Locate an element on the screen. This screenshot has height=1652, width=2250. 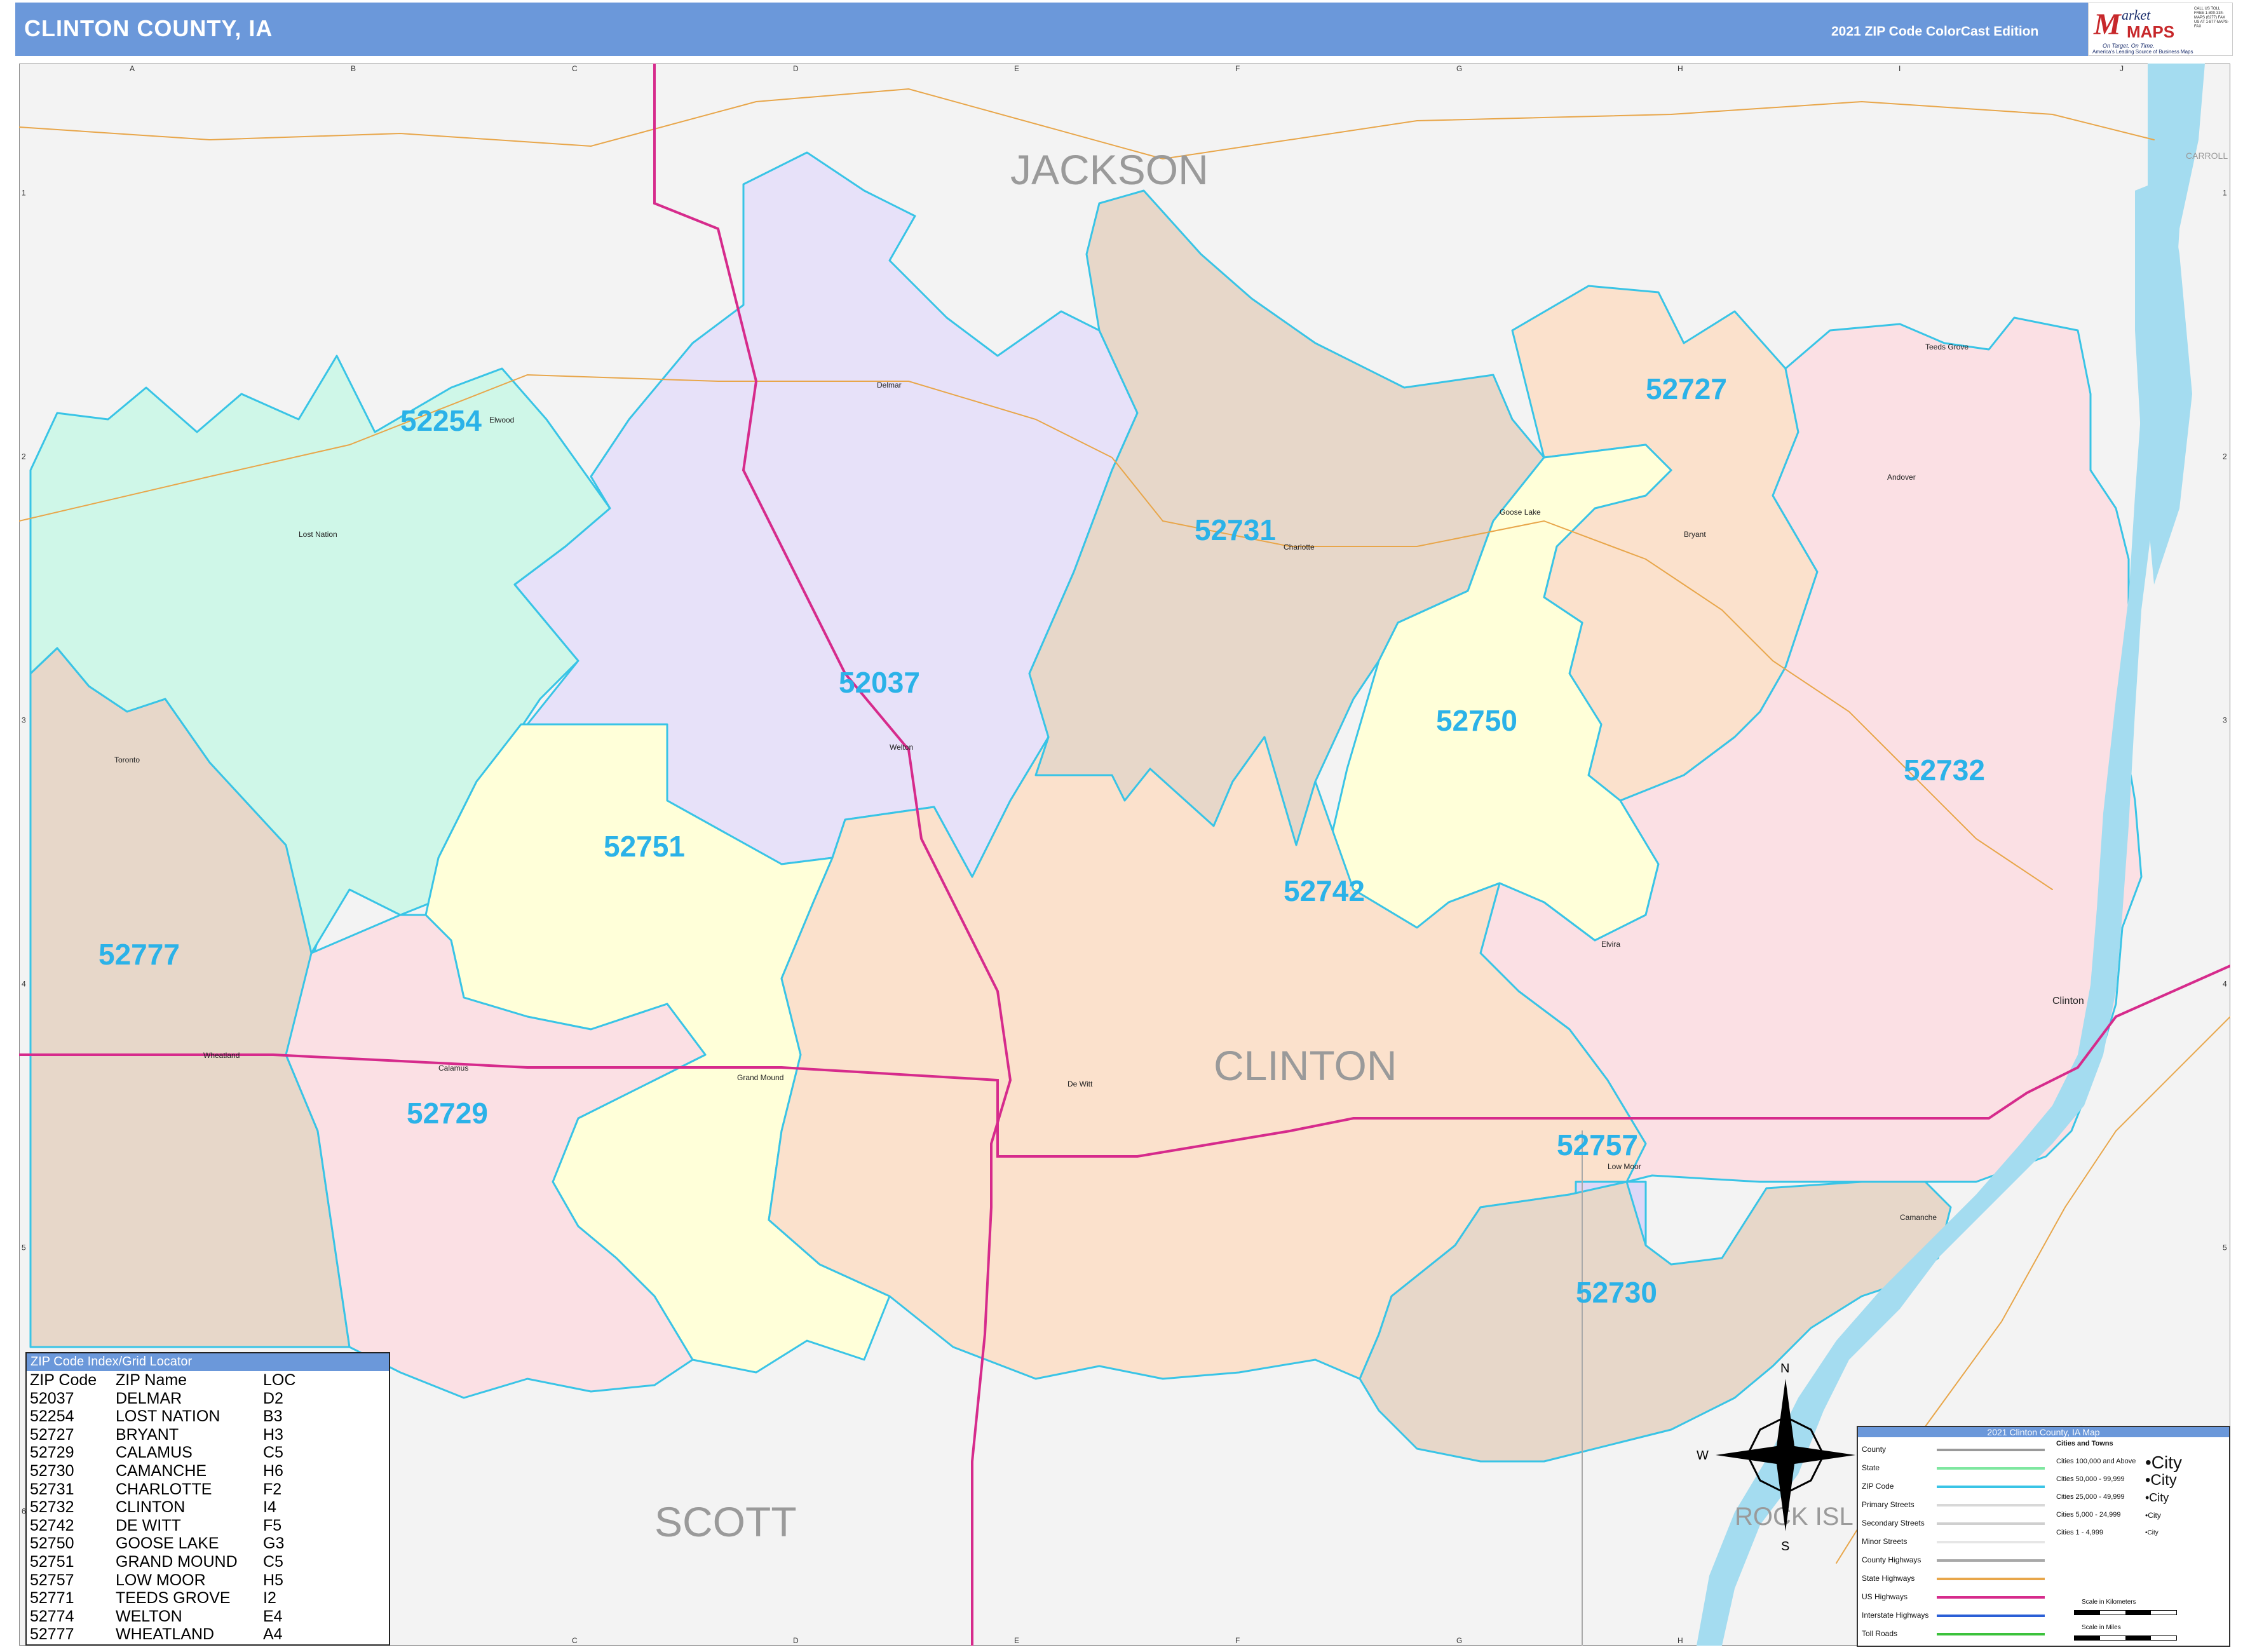
legend-item-label: State Highways is located at coordinates (1888, 1579).